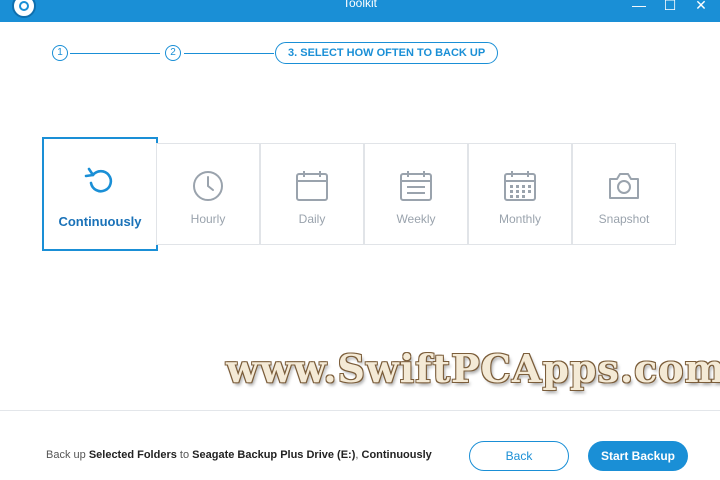 The width and height of the screenshot is (720, 480). I want to click on option-label: Continuously, so click(100, 221).